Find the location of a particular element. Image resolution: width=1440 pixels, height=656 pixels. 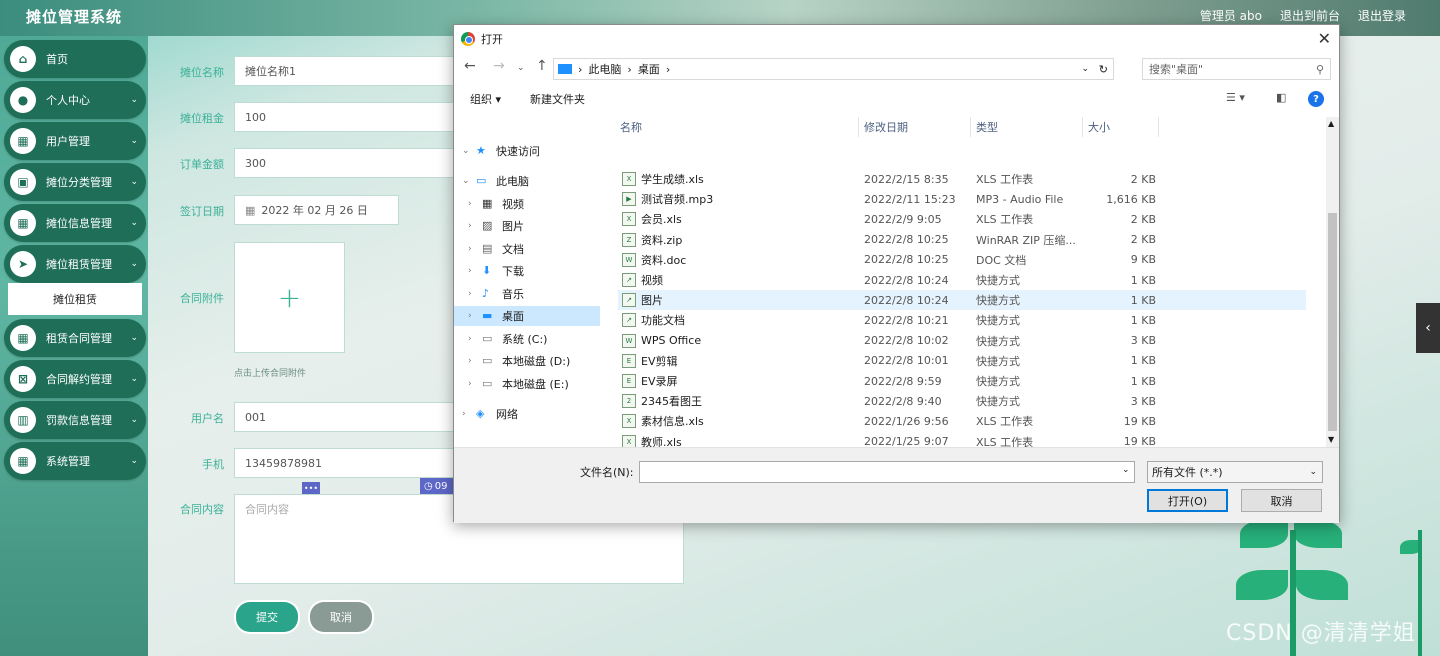

file-row: E EV剪辑 2022/2/8 10:01 快捷方式 1 KB is located at coordinates (962, 361).